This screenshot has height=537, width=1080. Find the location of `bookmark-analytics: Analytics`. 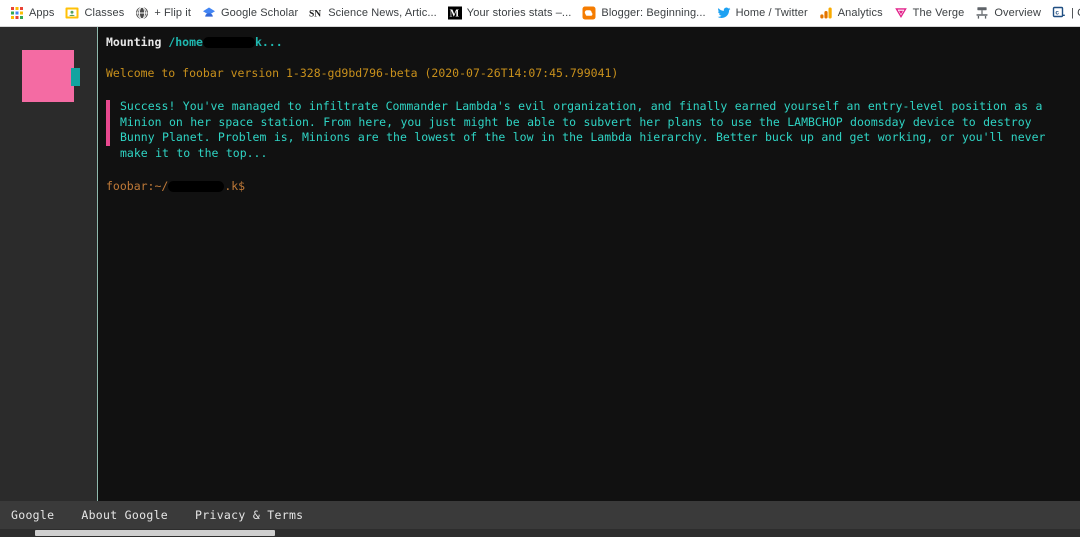

bookmark-analytics: Analytics is located at coordinates (852, 13).